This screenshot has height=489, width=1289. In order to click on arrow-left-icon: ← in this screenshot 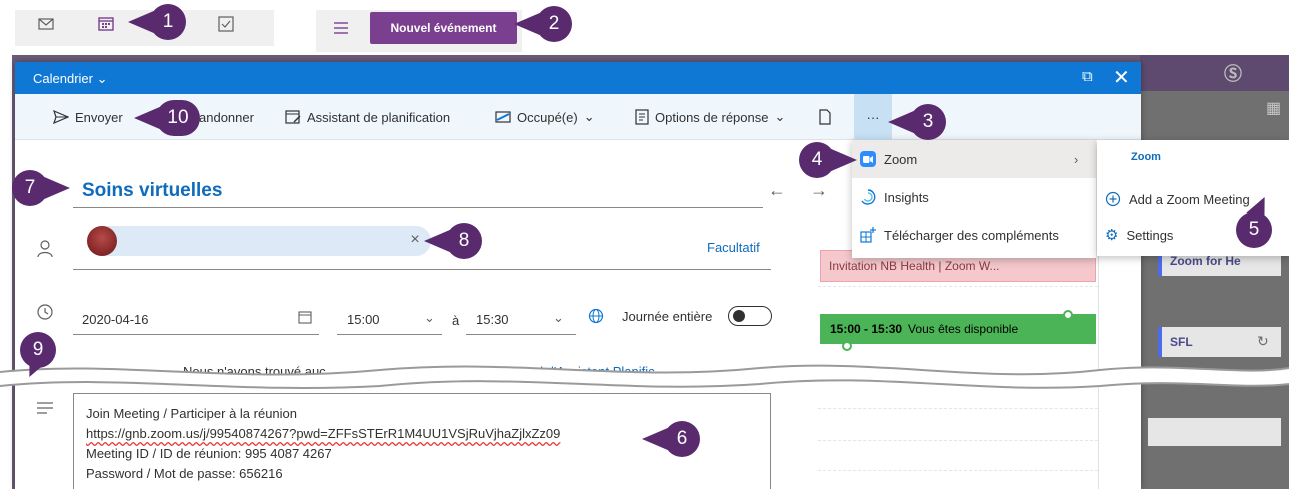, I will do `click(777, 190)`.